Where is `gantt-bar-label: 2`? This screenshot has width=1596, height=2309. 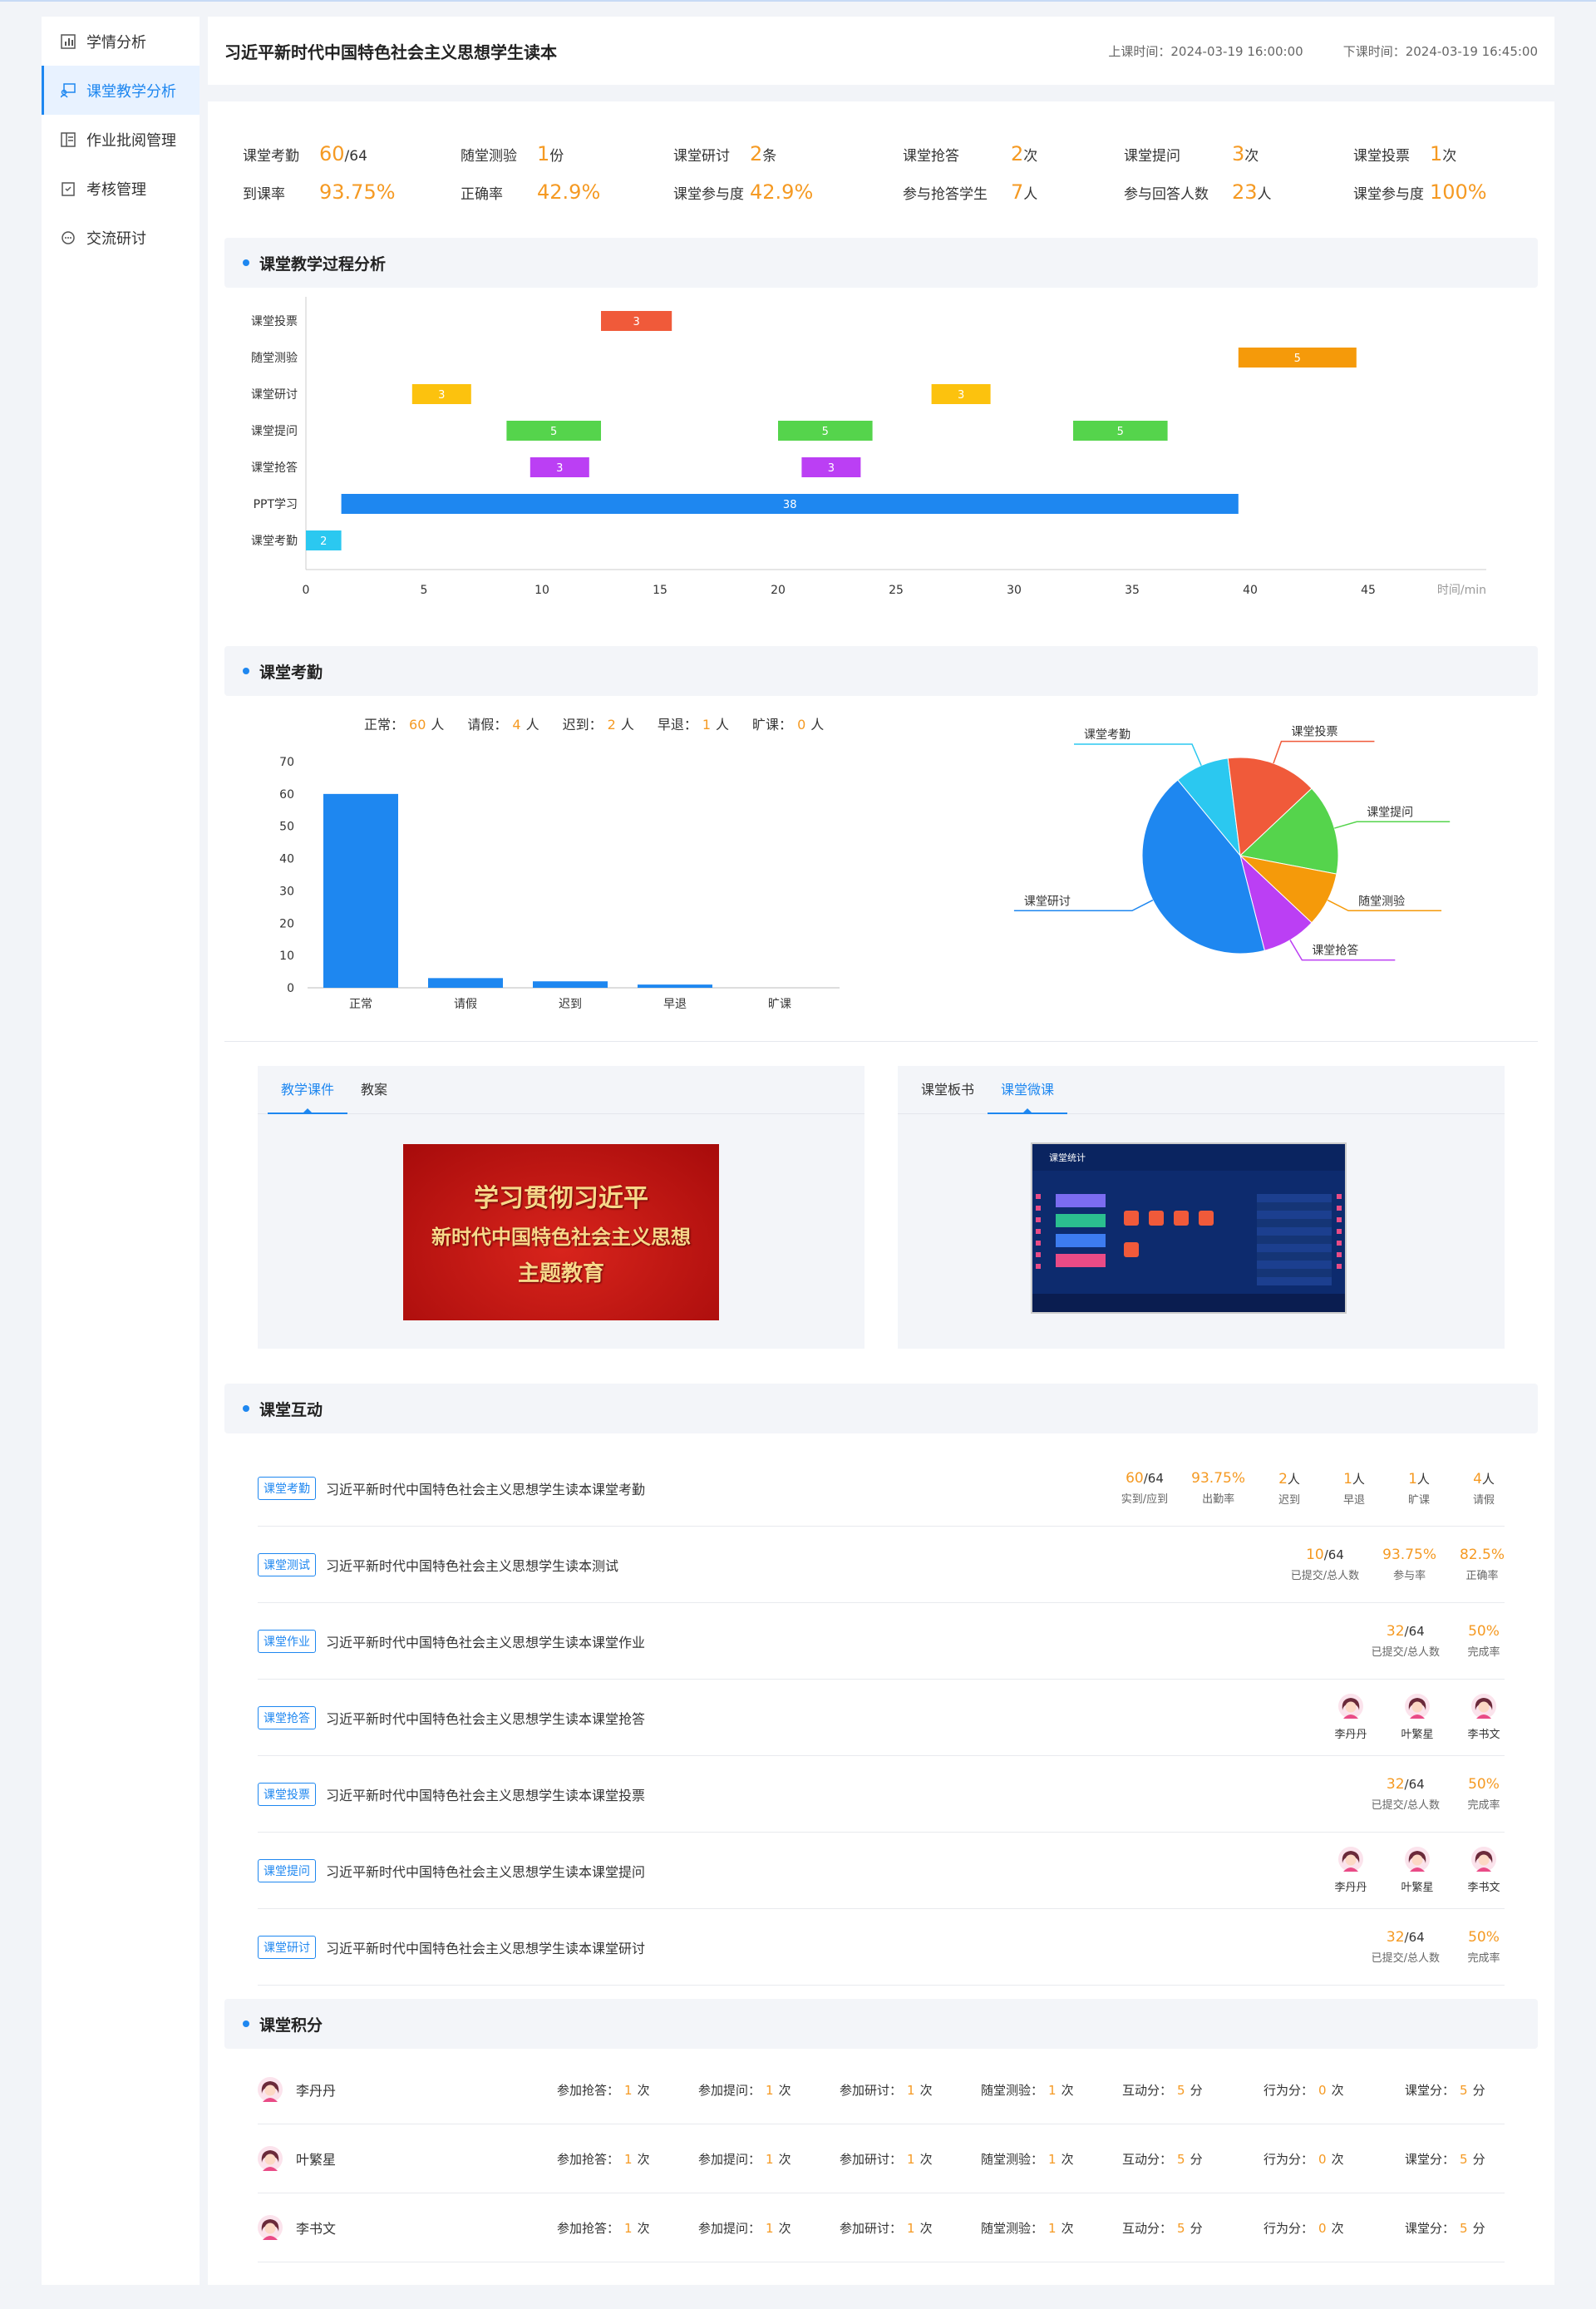
gantt-bar-label: 2 is located at coordinates (323, 542).